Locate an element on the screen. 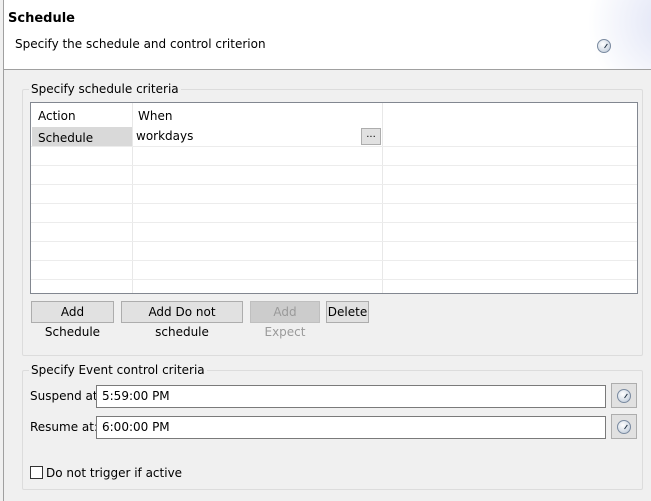 This screenshot has height=501, width=651. schedule-criteria-legend: Specify schedule criteria is located at coordinates (105, 89).